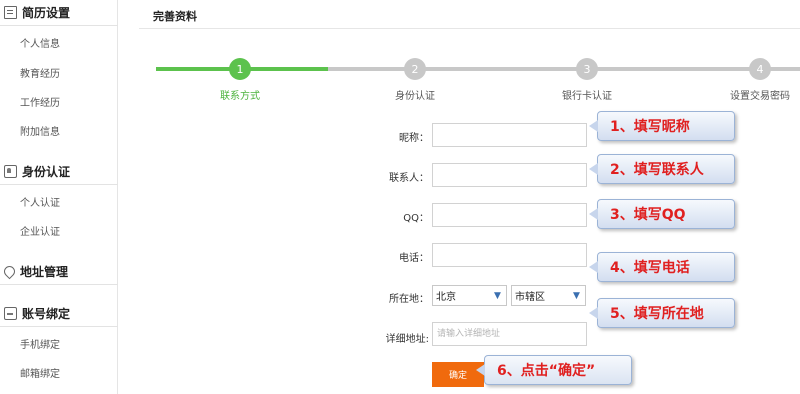 This screenshot has width=800, height=394. I want to click on sidebar-item-work: 工作经历, so click(40, 104).